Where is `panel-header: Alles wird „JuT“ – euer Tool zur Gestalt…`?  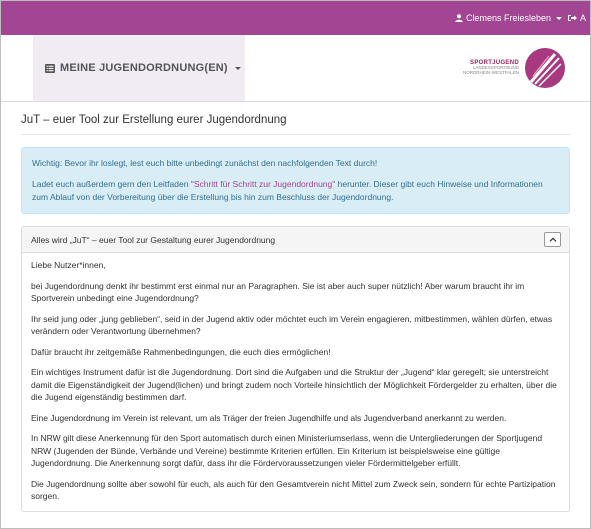
panel-header: Alles wird „JuT“ – euer Tool zur Gestalt… is located at coordinates (295, 240).